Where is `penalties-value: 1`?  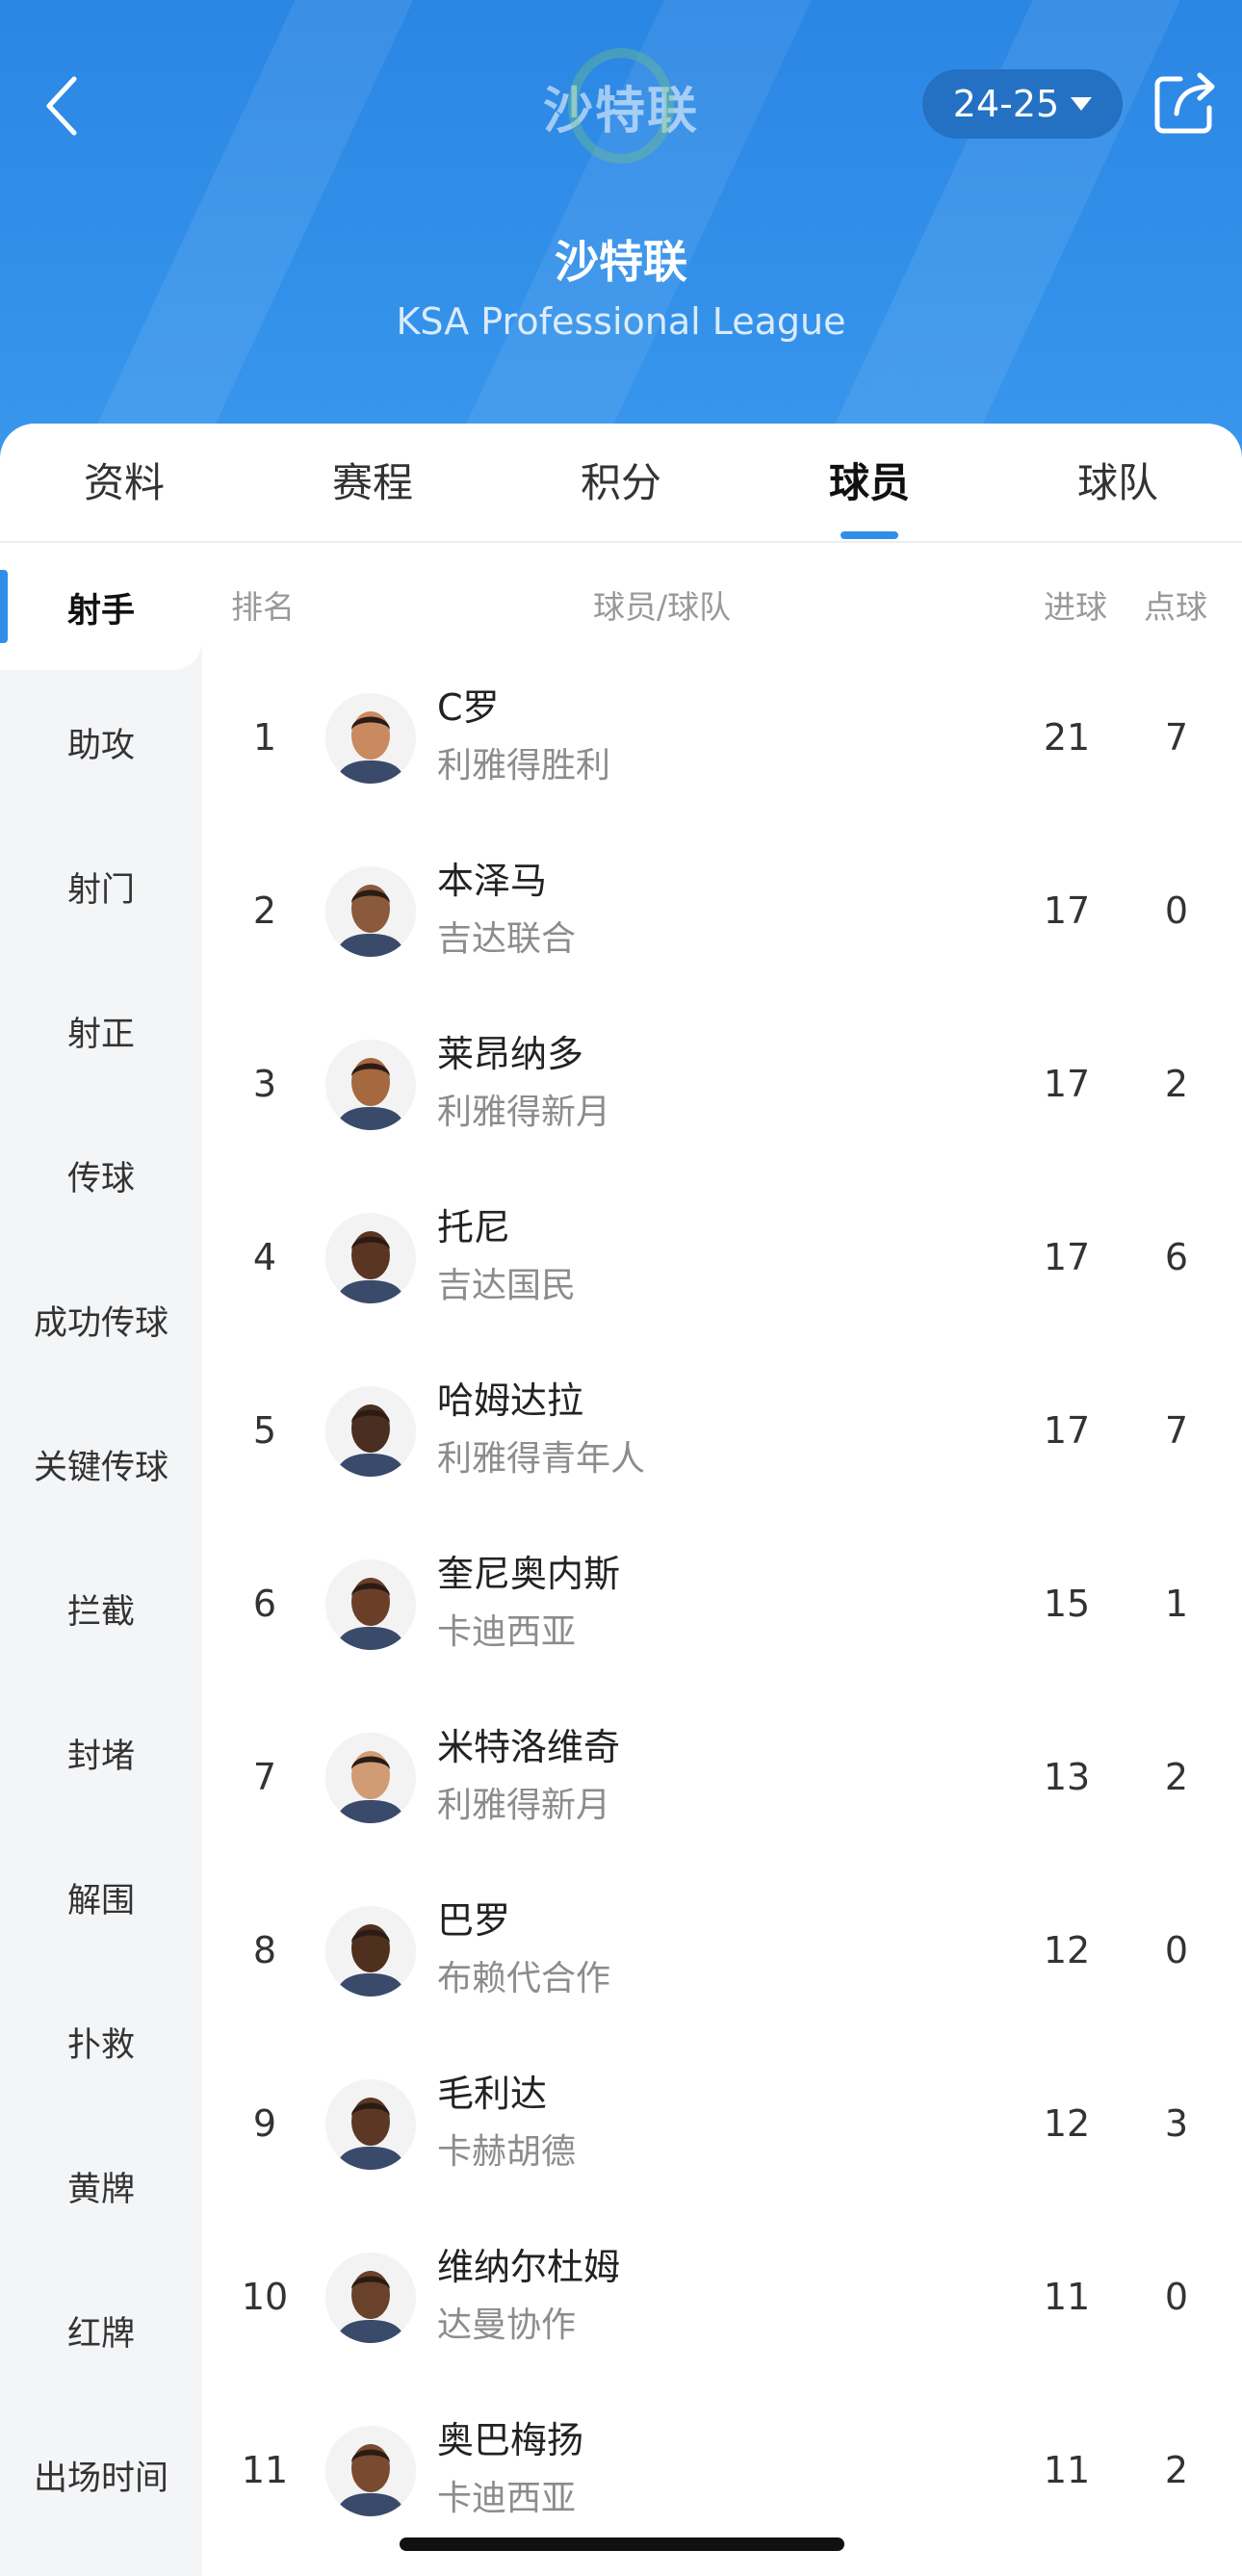 penalties-value: 1 is located at coordinates (1176, 1604).